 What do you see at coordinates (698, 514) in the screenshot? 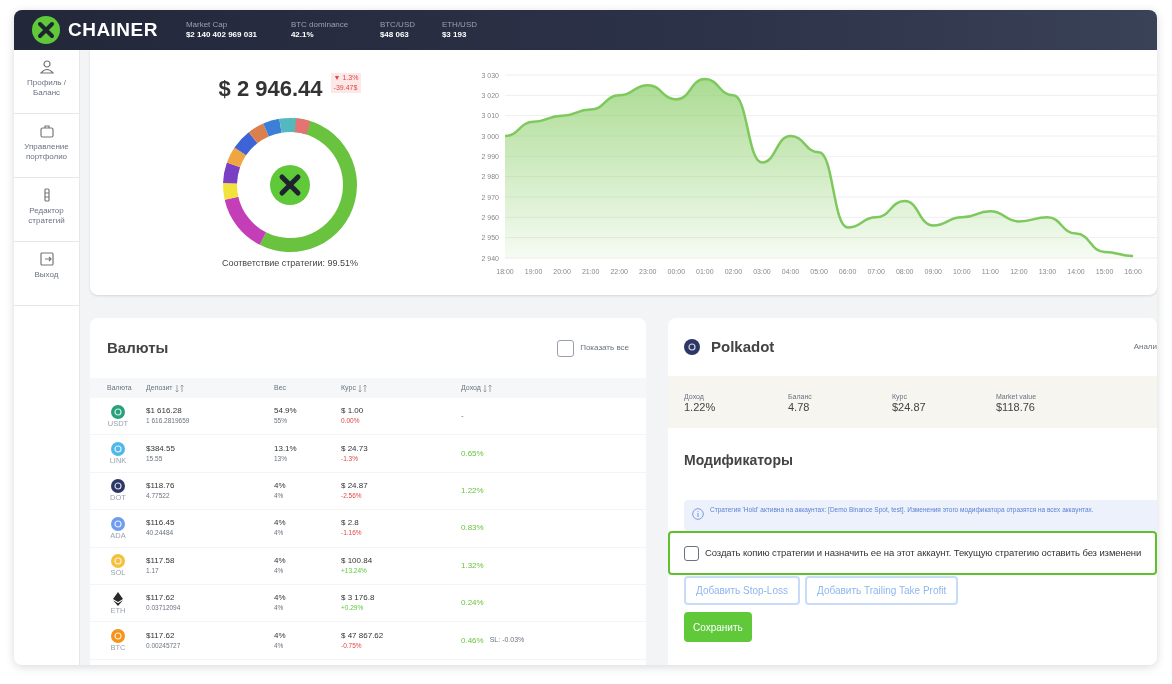
I see `info-icon` at bounding box center [698, 514].